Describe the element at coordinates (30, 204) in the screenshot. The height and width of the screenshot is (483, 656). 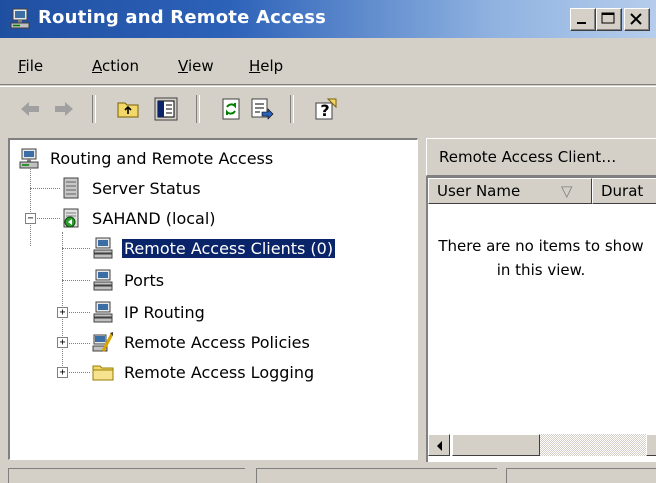
I see `tree-line` at that location.